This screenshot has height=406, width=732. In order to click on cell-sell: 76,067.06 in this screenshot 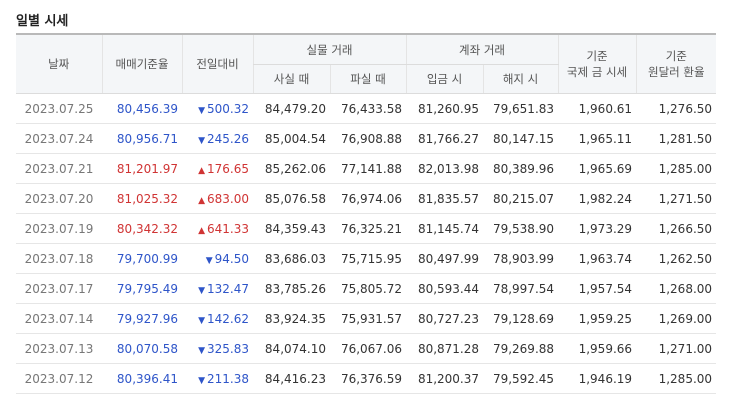, I will do `click(368, 348)`.